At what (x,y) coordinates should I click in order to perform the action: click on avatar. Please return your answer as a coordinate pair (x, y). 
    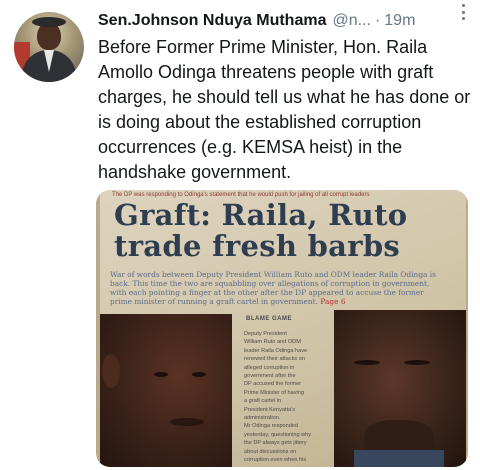
    Looking at the image, I should click on (49, 47).